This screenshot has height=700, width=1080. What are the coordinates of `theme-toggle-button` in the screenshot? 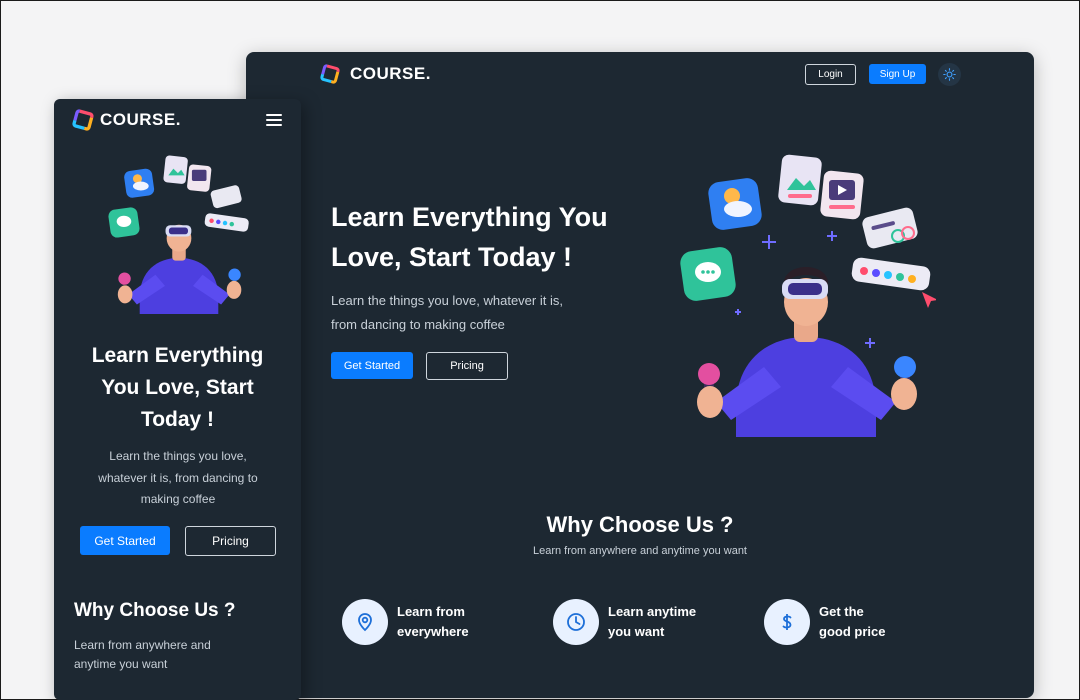 It's located at (949, 74).